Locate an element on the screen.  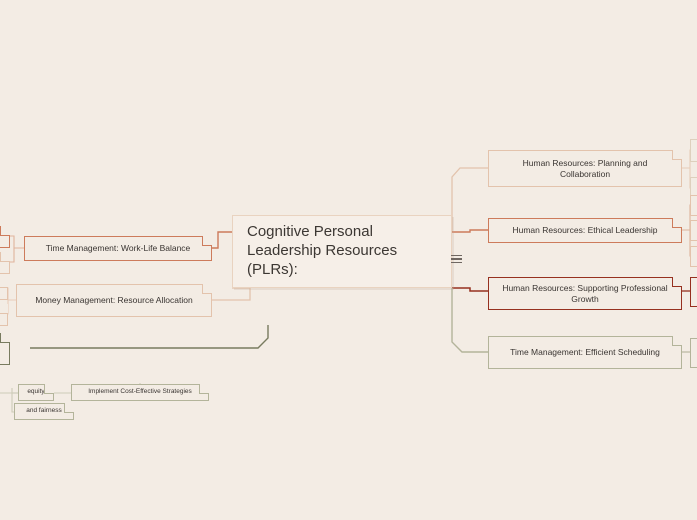
node-mm-resource-label: Money Management: Resource Allocation is located at coordinates (114, 300).